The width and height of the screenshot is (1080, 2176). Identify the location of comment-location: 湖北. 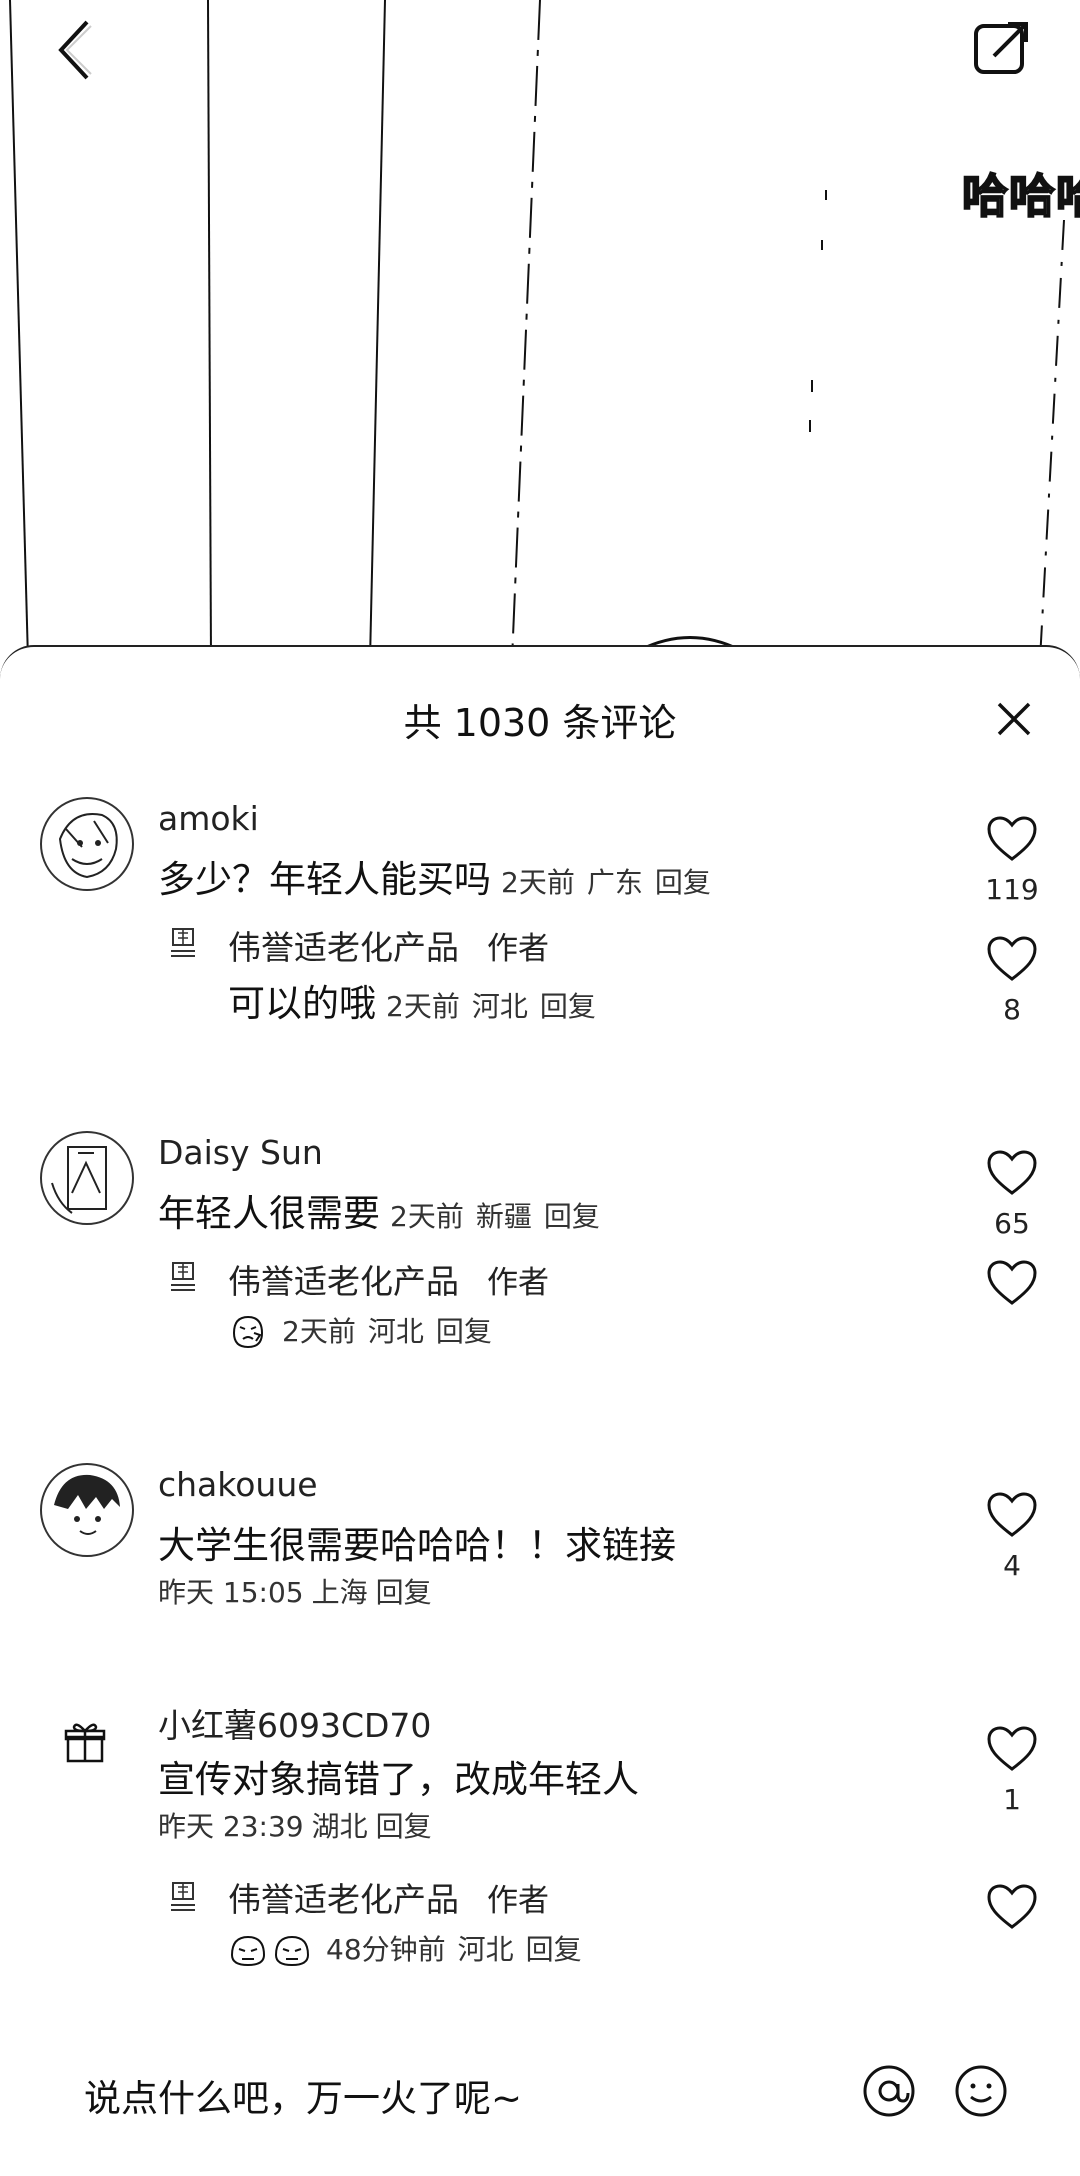
(339, 1826).